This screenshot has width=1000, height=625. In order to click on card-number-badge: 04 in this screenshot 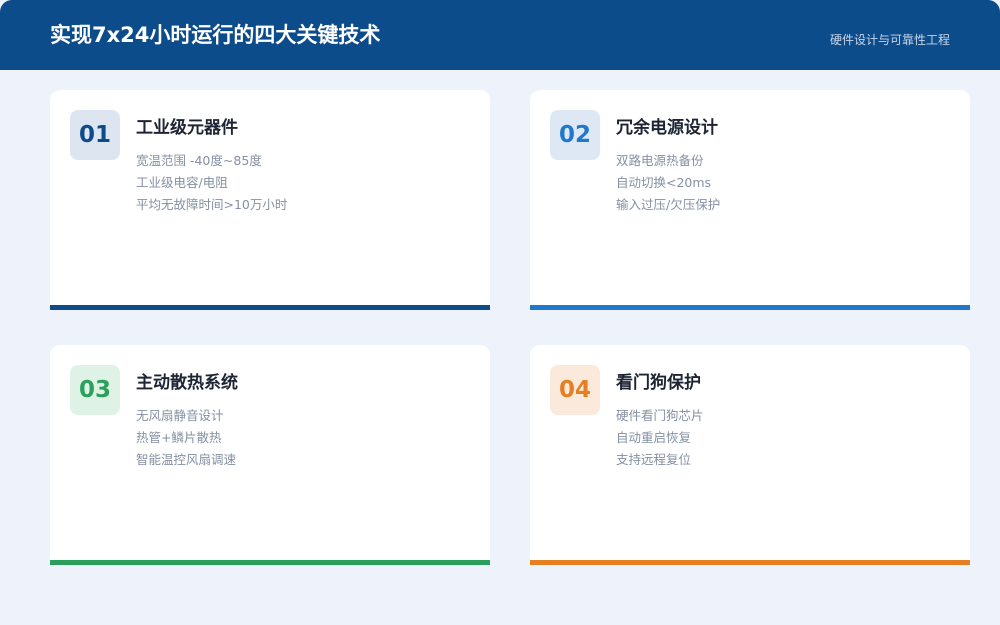, I will do `click(575, 390)`.